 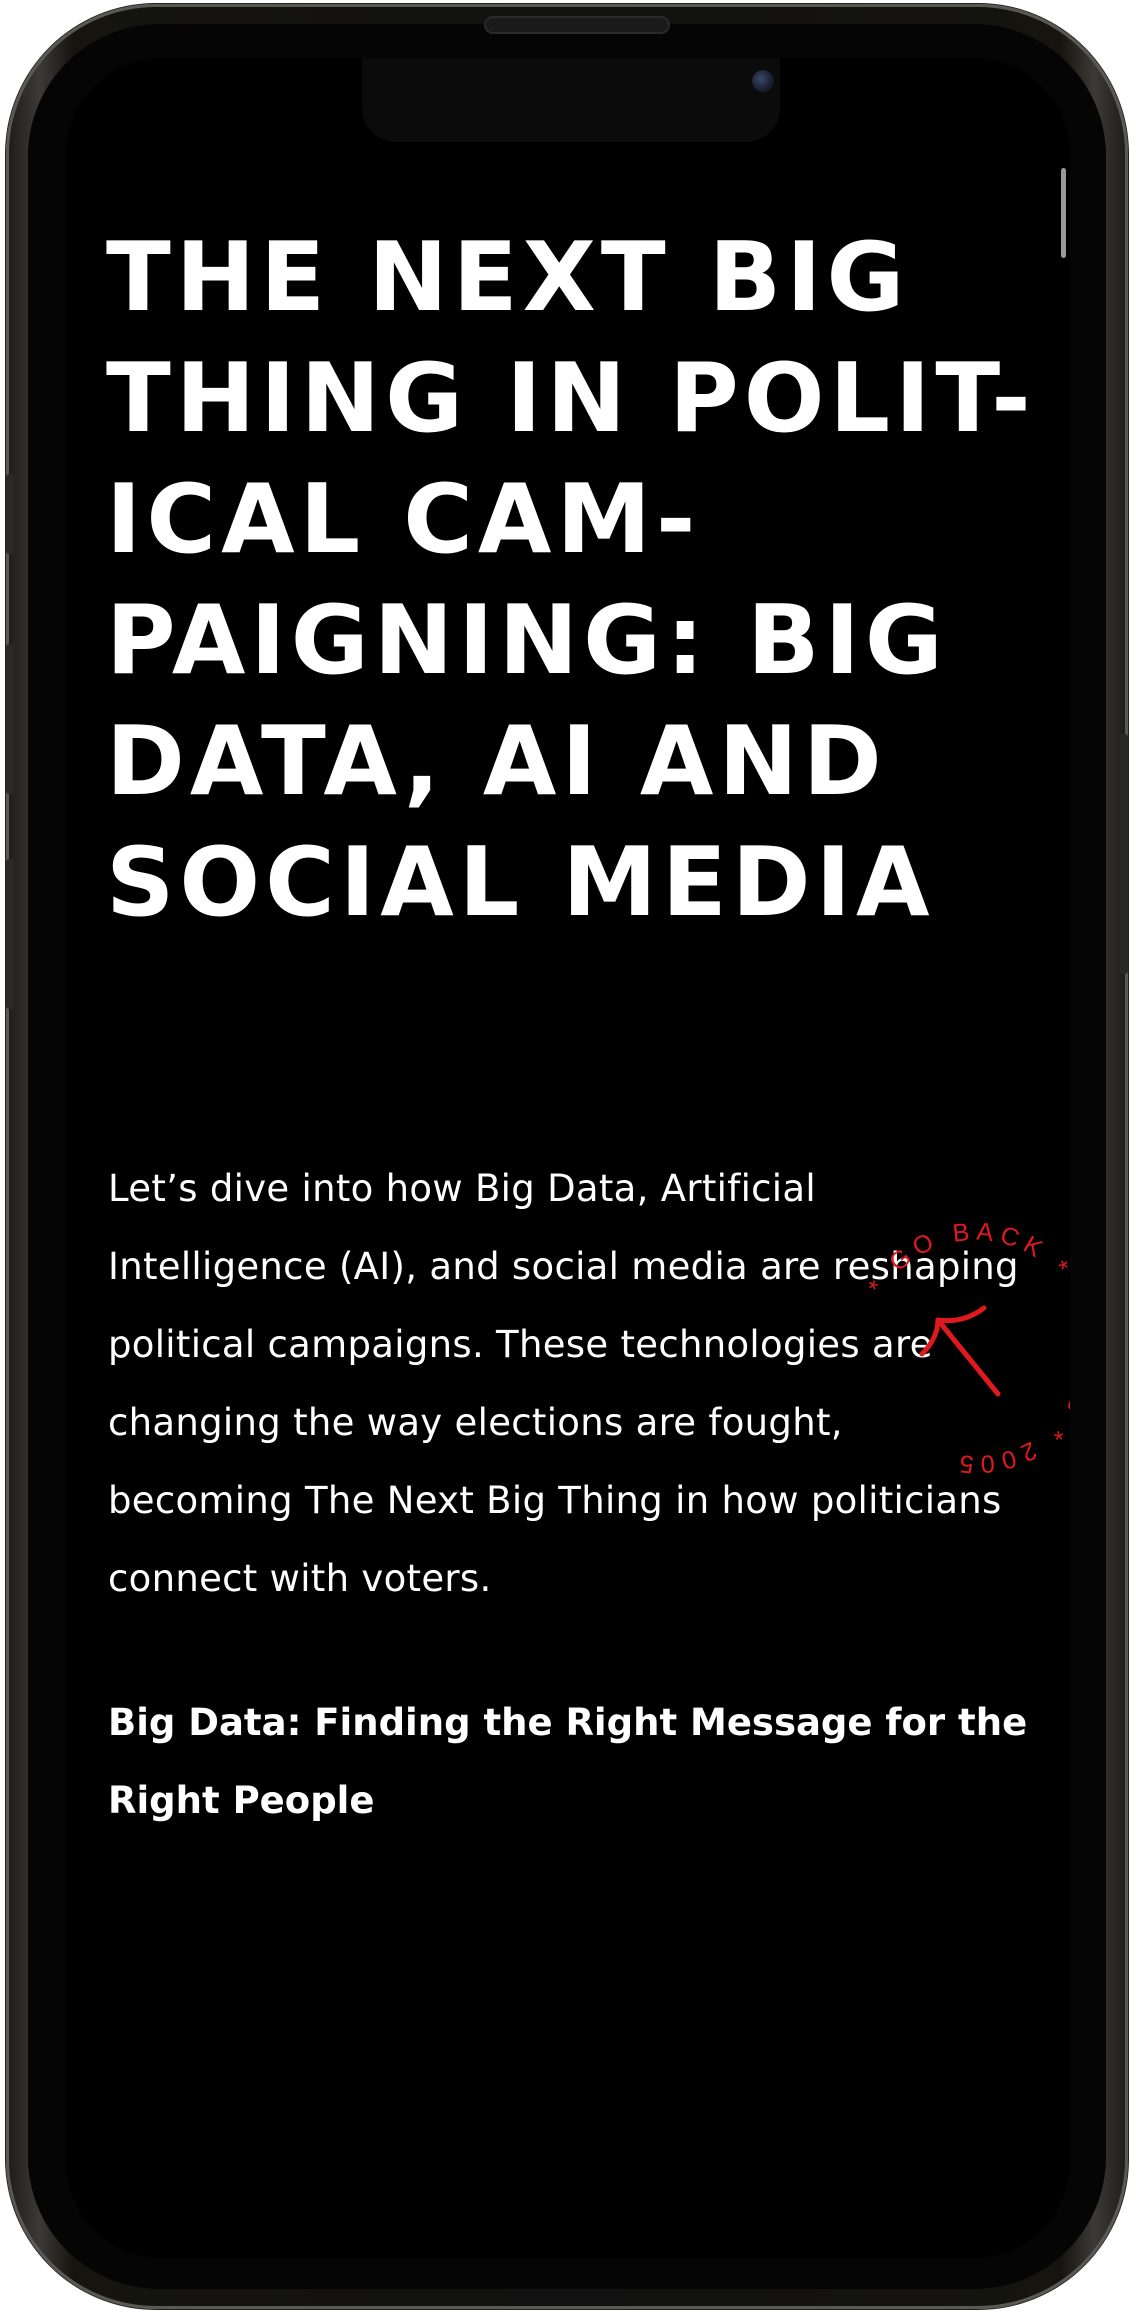 I want to click on volume-down-button, so click(x=10, y=934).